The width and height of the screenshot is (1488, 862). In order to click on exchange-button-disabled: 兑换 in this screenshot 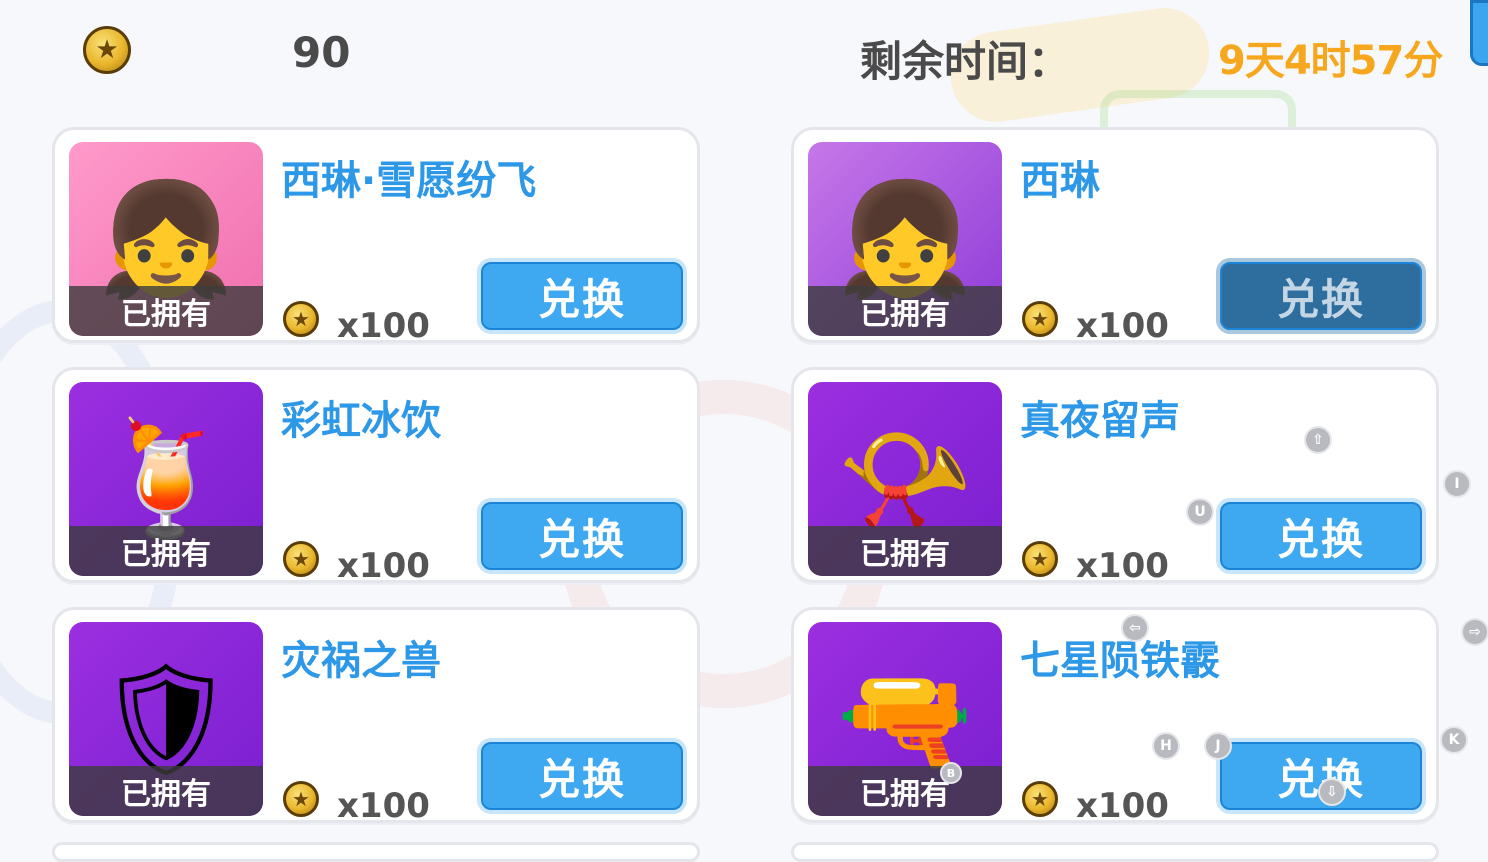, I will do `click(1321, 296)`.